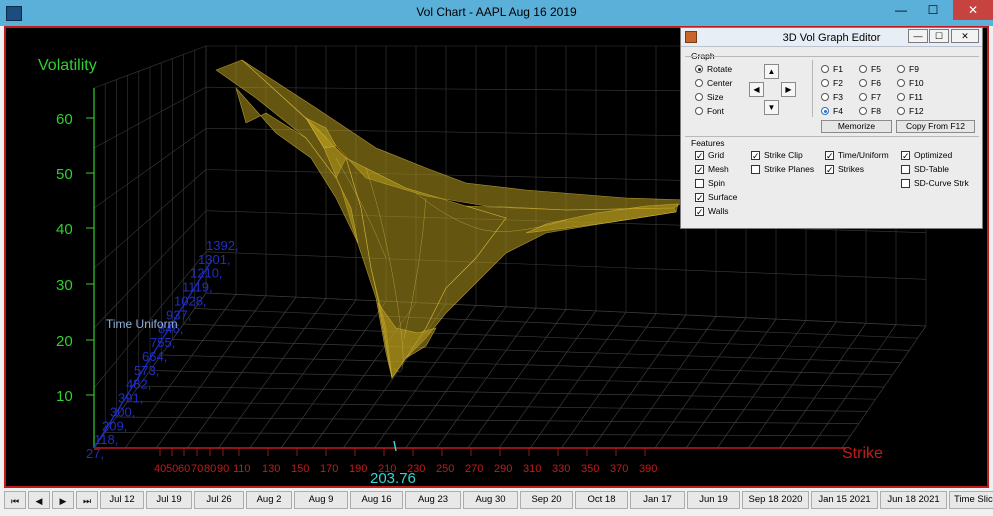 This screenshot has height=516, width=993. I want to click on features-group-border, so click(832, 136).